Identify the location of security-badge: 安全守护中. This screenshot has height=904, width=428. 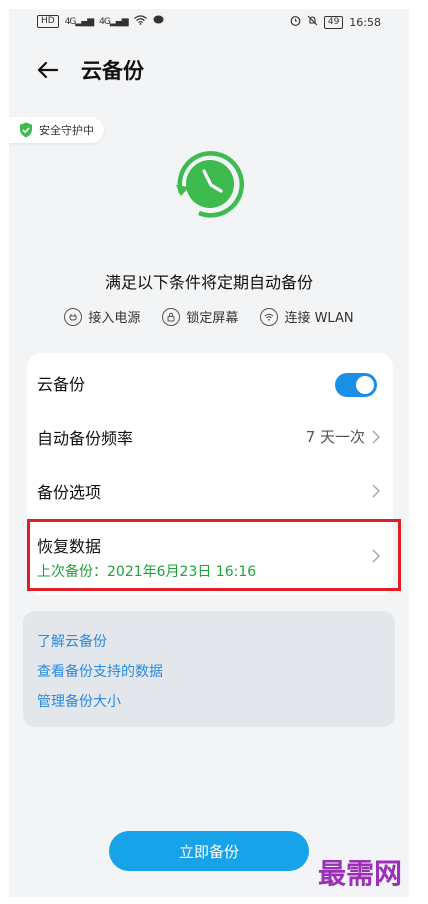
(56, 130).